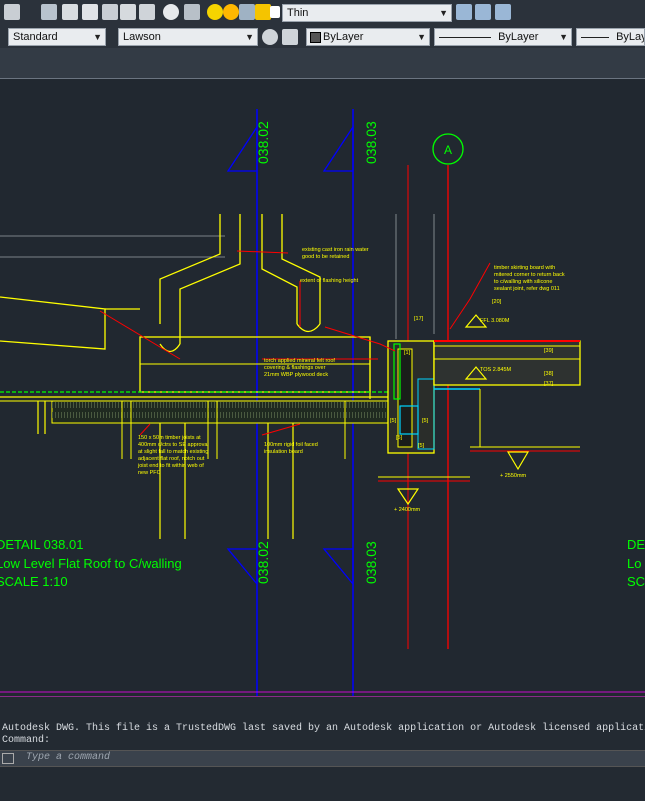  Describe the element at coordinates (128, 12) in the screenshot. I see `paste-icon` at that location.